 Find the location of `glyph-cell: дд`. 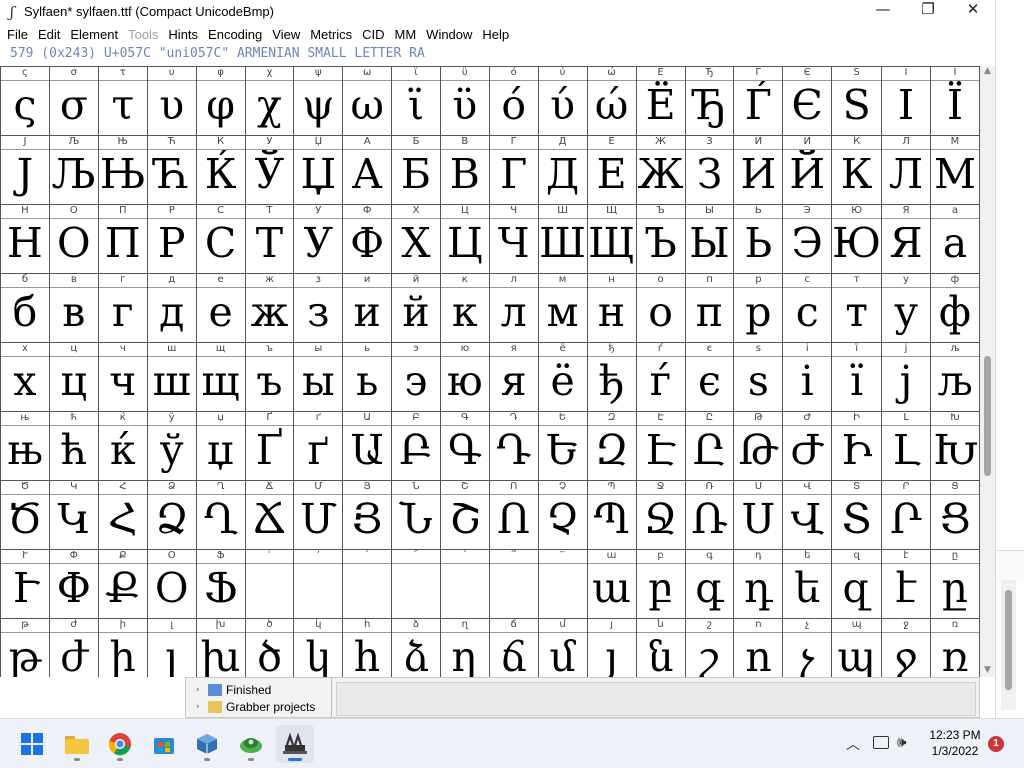

glyph-cell: дд is located at coordinates (171, 308).